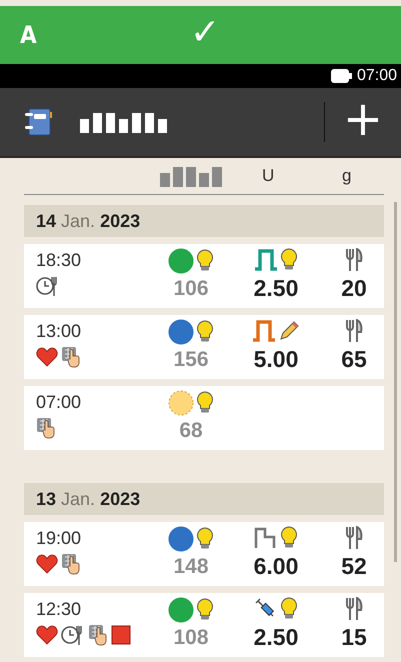 Image resolution: width=401 pixels, height=662 pixels. What do you see at coordinates (191, 176) in the screenshot?
I see `redacted-column-icon` at bounding box center [191, 176].